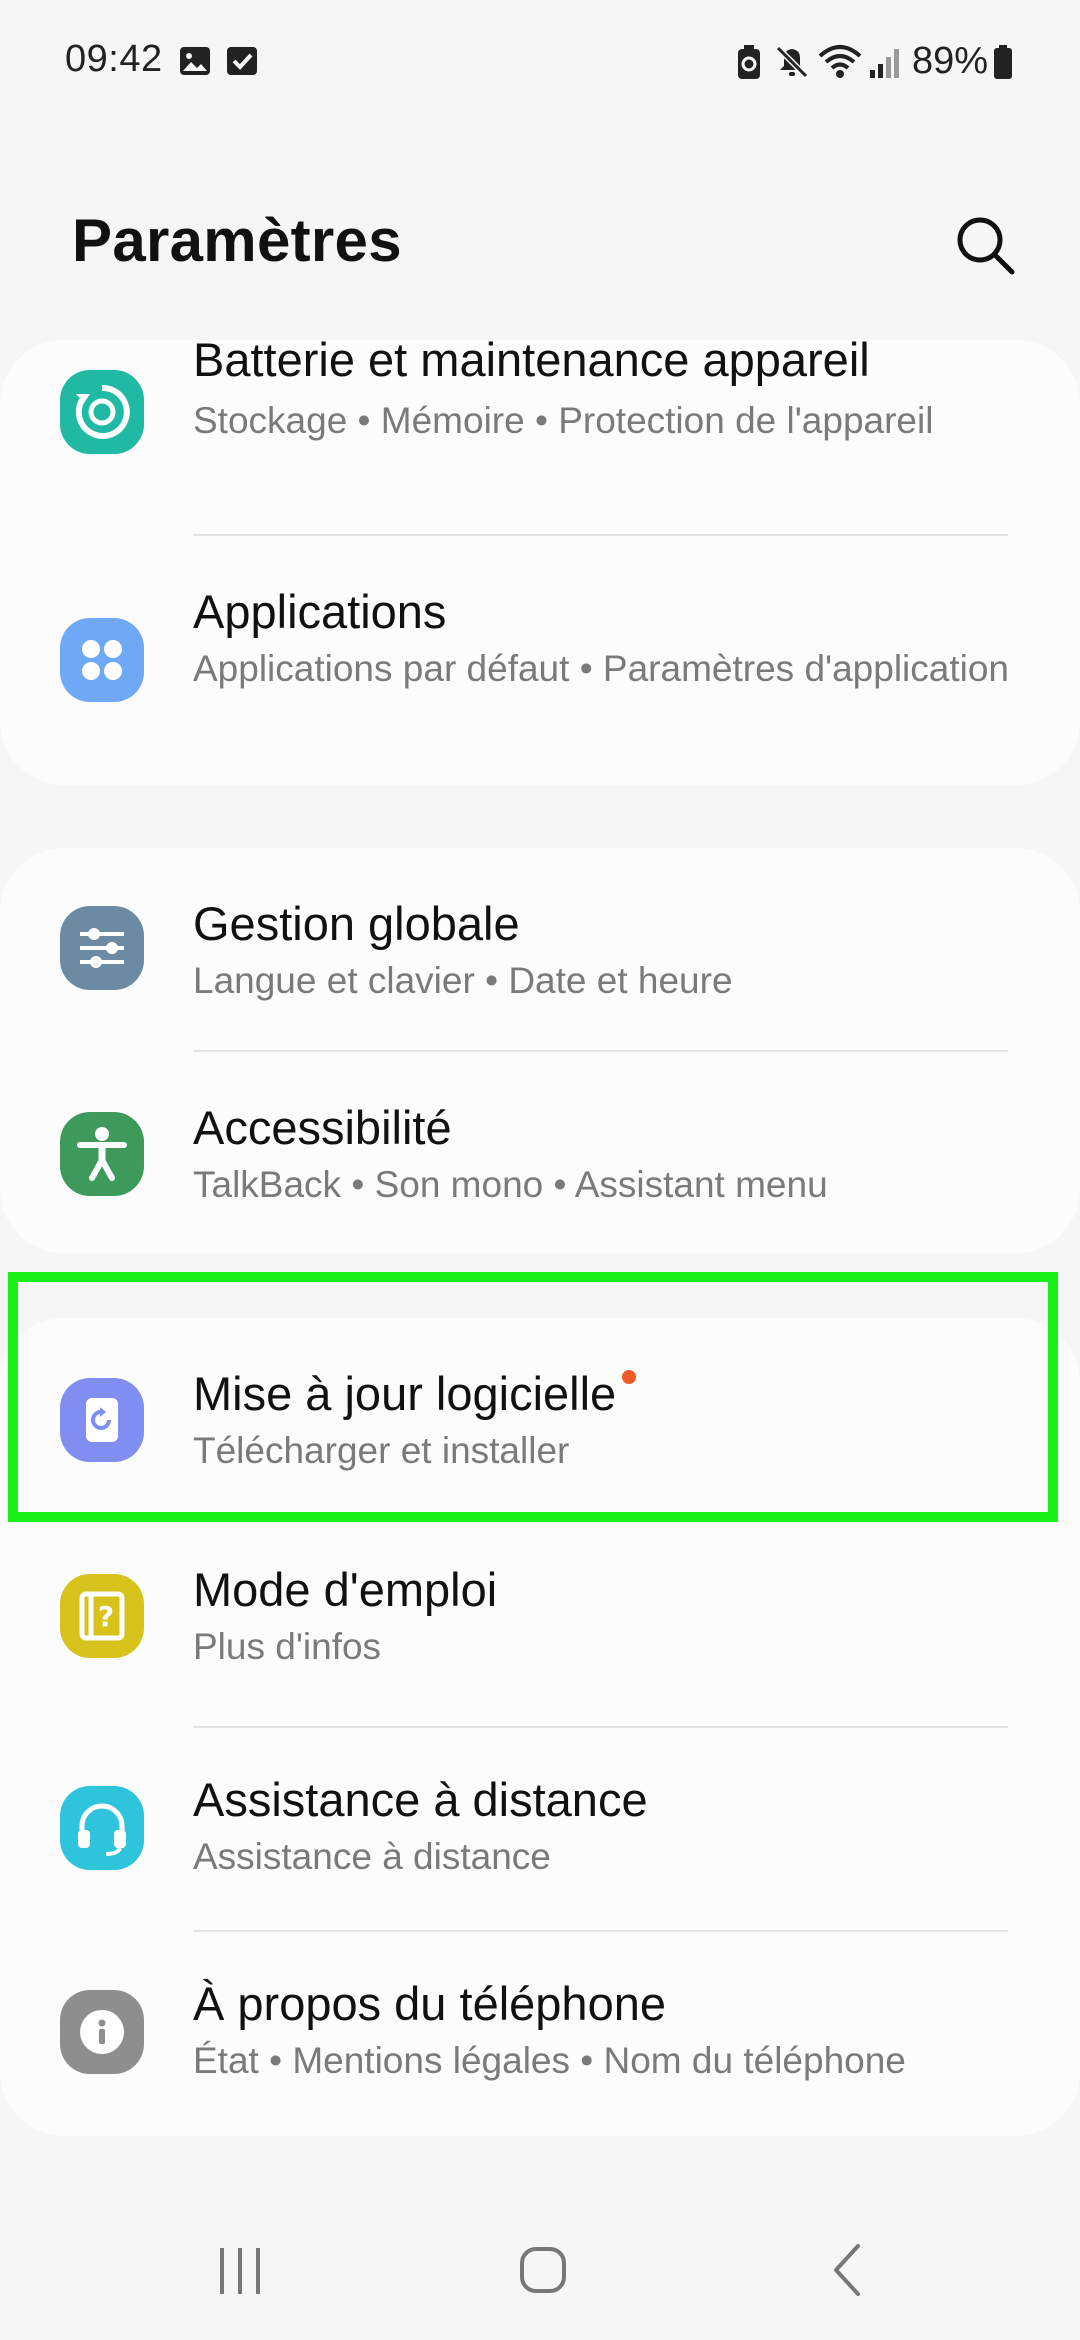  I want to click on sliders-icon, so click(102, 948).